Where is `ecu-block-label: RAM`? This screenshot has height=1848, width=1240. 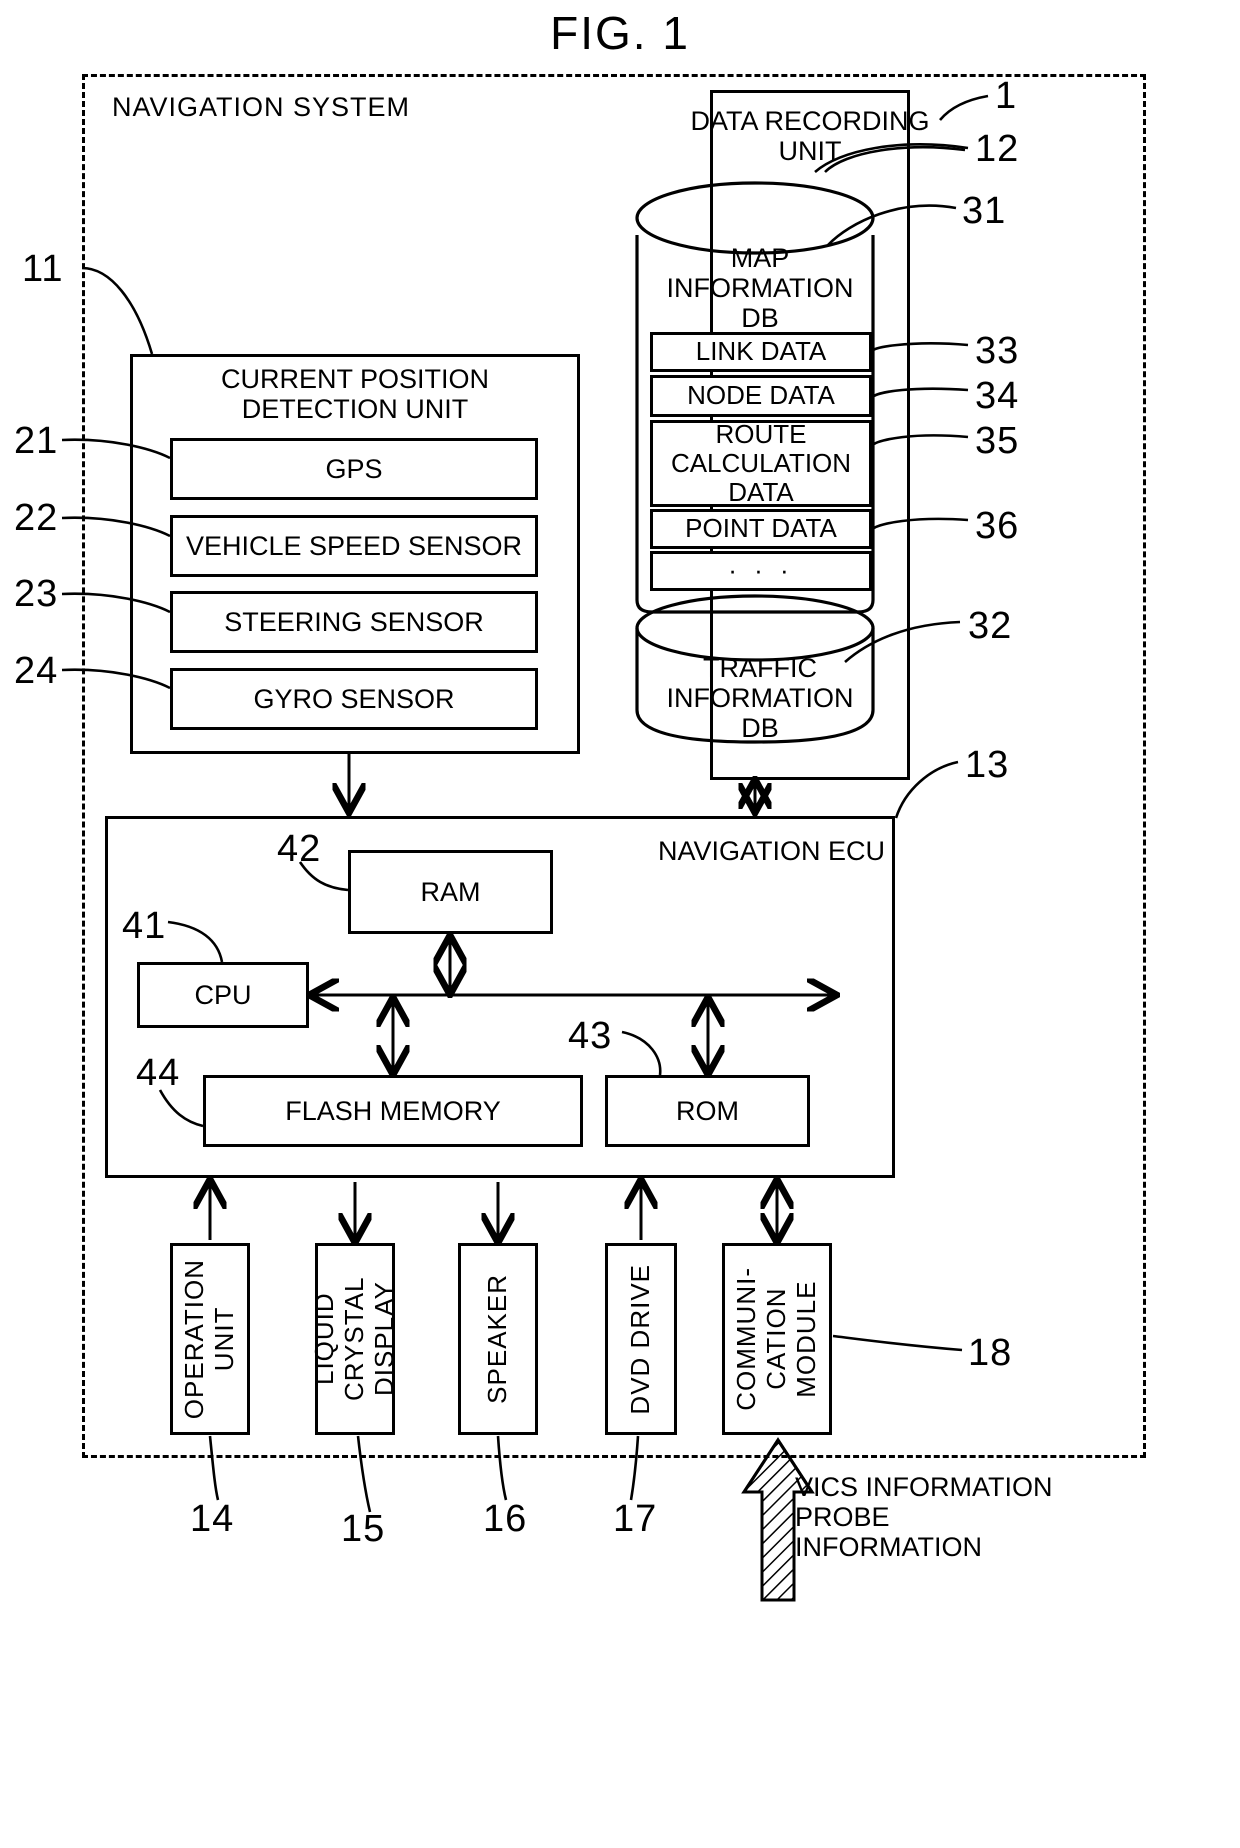 ecu-block-label: RAM is located at coordinates (450, 891).